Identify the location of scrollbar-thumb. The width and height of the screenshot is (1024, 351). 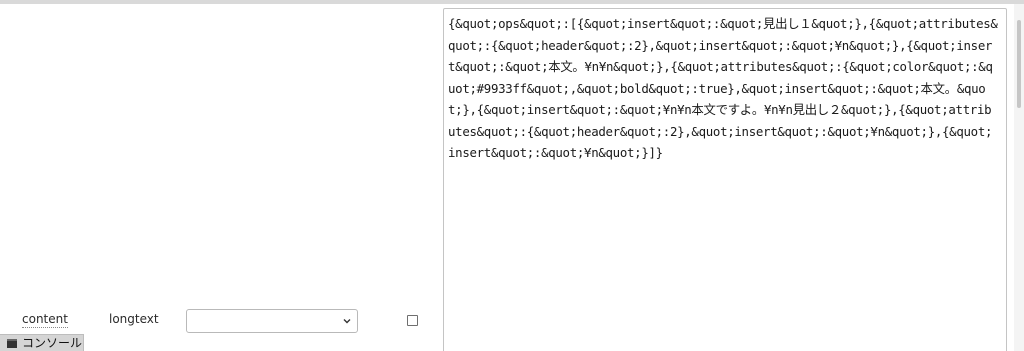
(1019, 64).